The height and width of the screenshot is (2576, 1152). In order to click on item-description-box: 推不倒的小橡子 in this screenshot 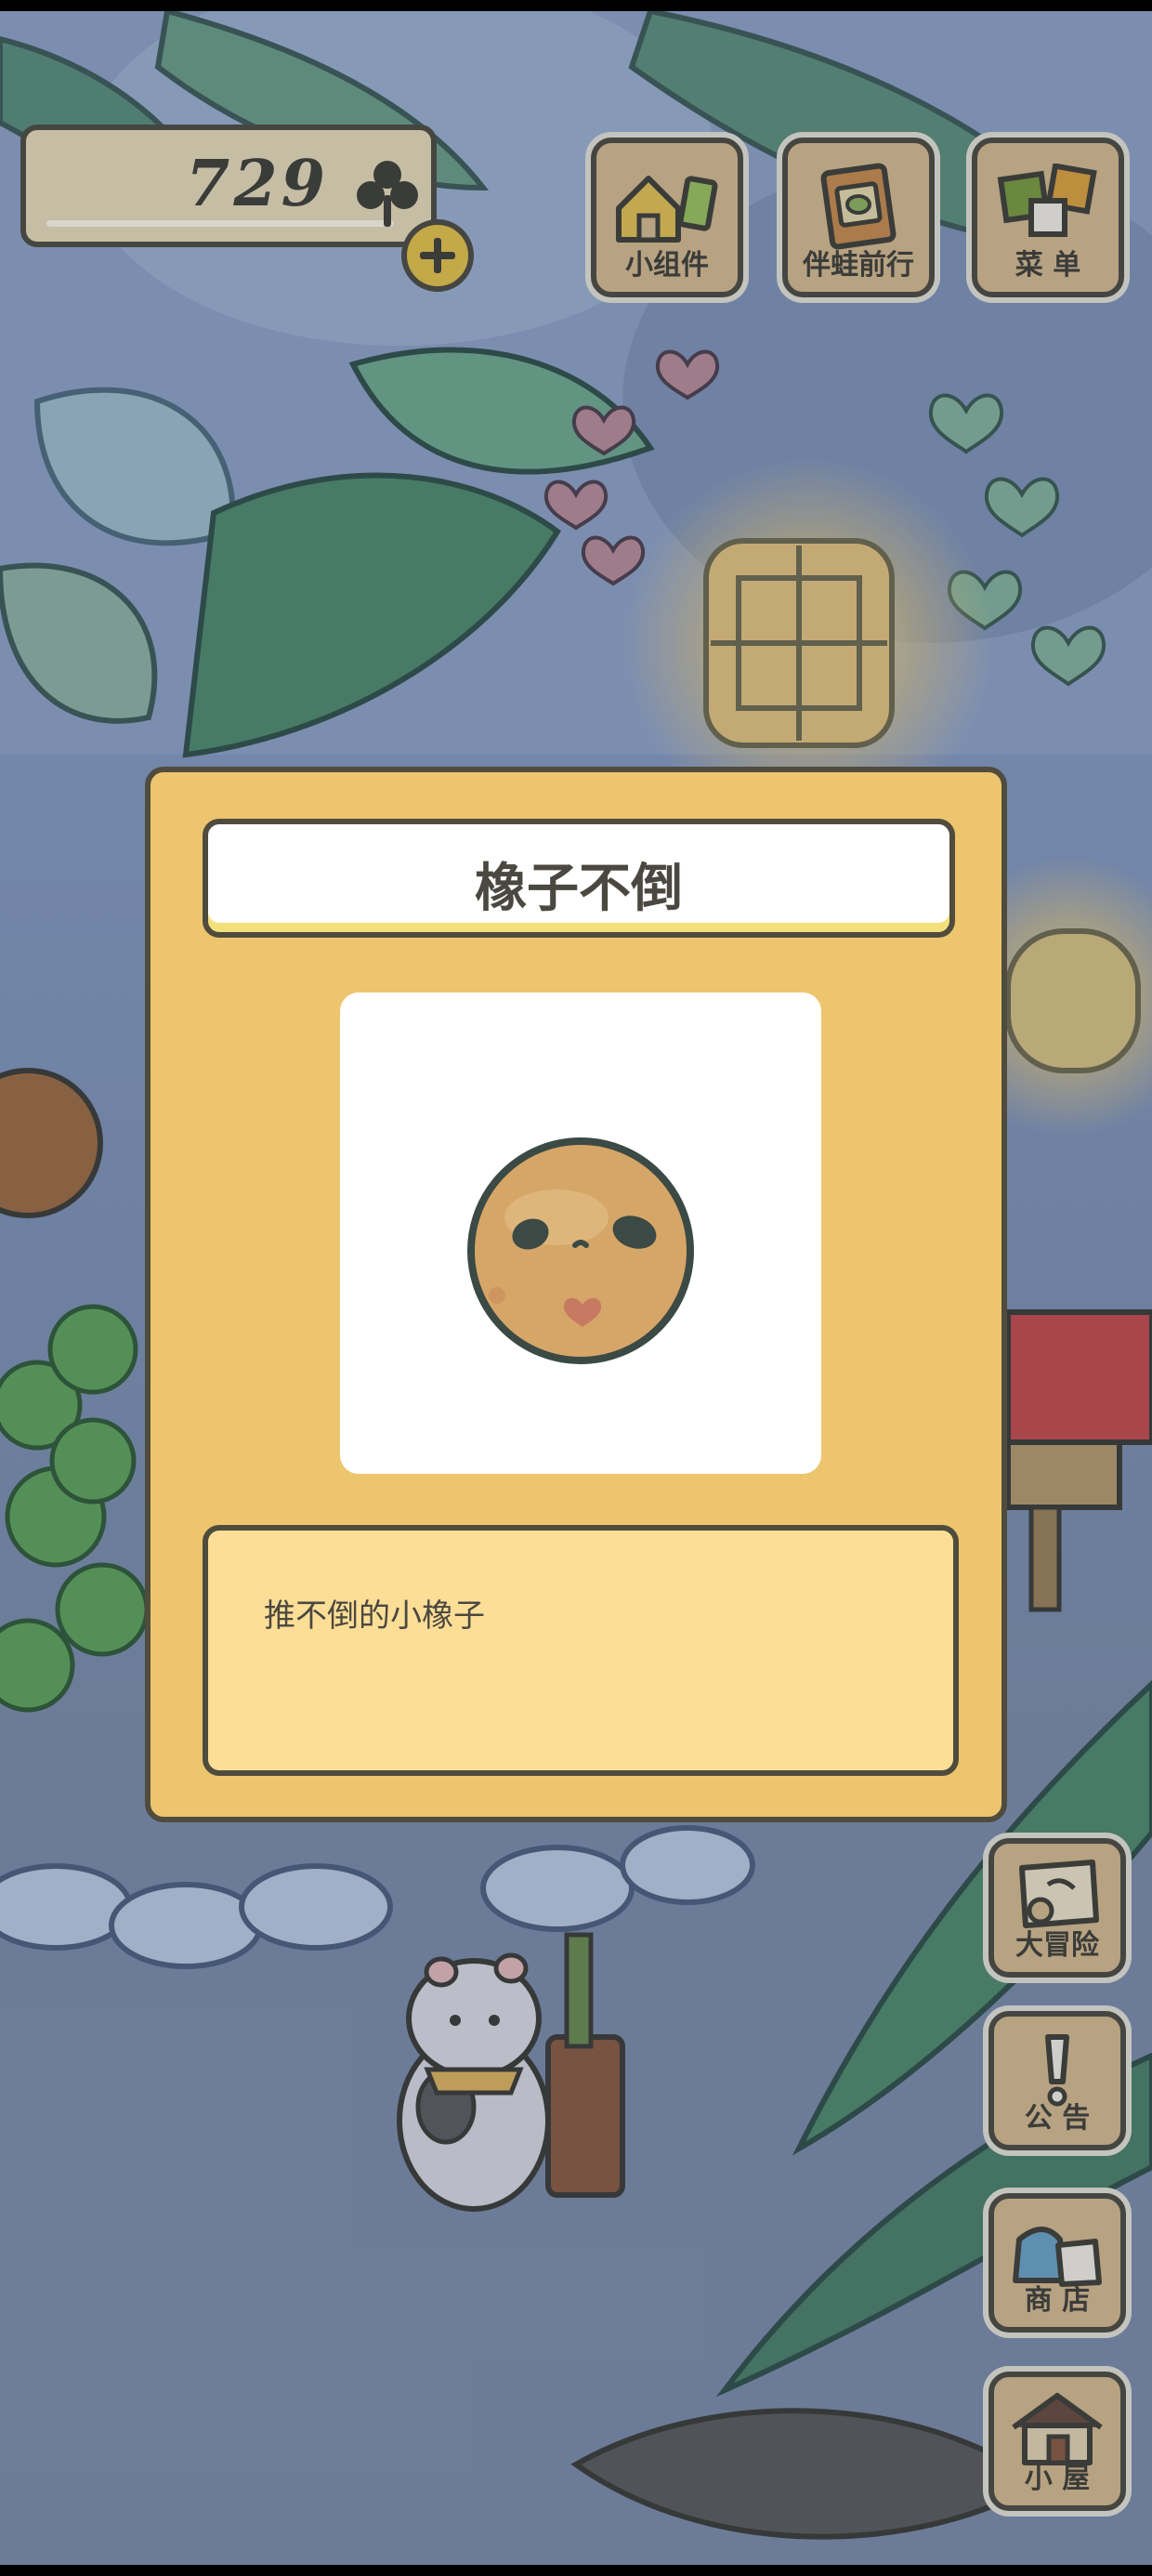, I will do `click(581, 1650)`.